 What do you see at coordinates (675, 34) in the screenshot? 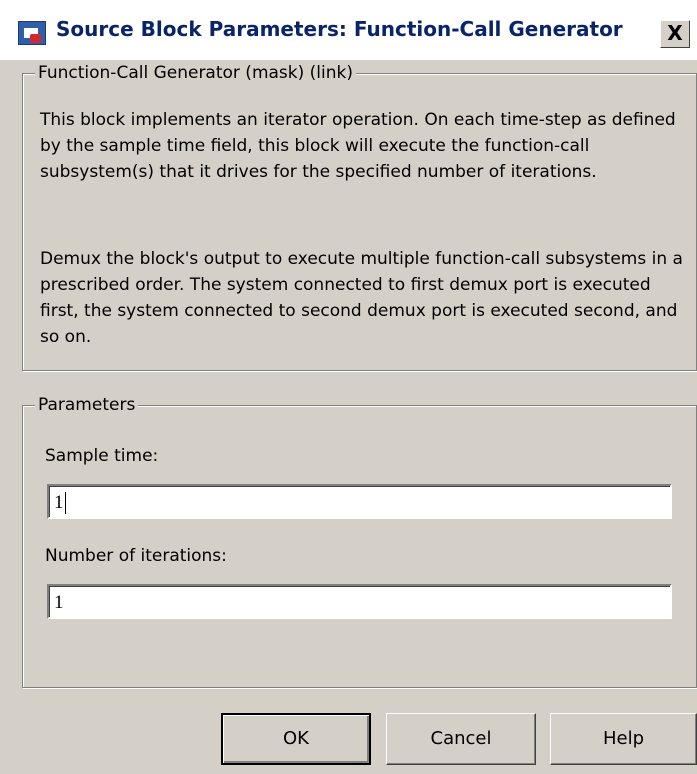
I see `close-button: X` at bounding box center [675, 34].